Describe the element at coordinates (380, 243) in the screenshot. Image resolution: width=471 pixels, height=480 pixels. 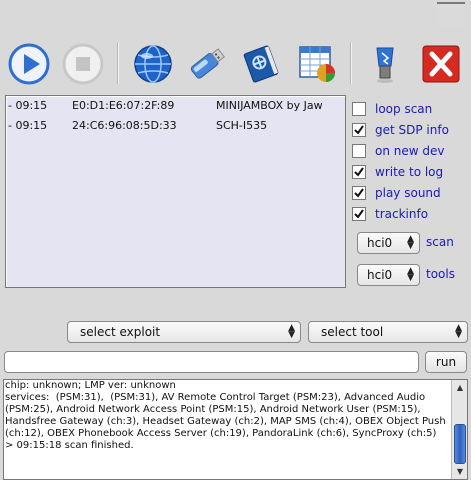
I see `scan-interface-value: hci0` at that location.